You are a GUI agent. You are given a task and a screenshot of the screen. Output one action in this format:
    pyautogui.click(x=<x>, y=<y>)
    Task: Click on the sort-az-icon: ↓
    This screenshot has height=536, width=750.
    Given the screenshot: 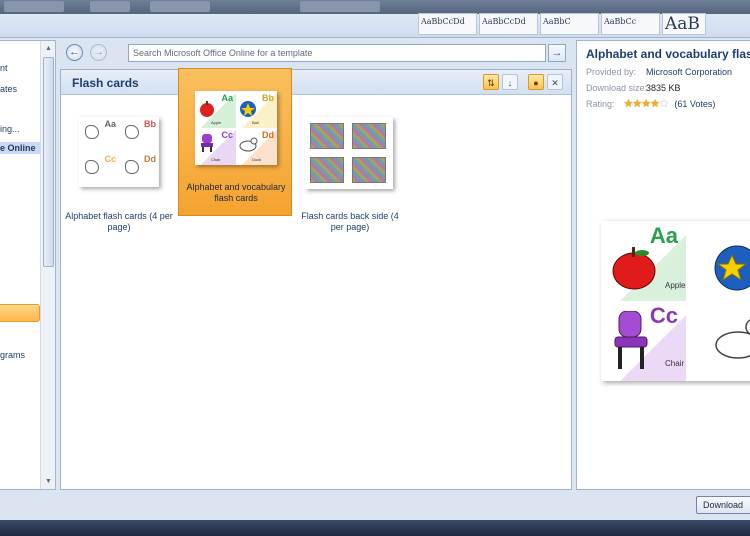 What is the action you would take?
    pyautogui.click(x=510, y=82)
    